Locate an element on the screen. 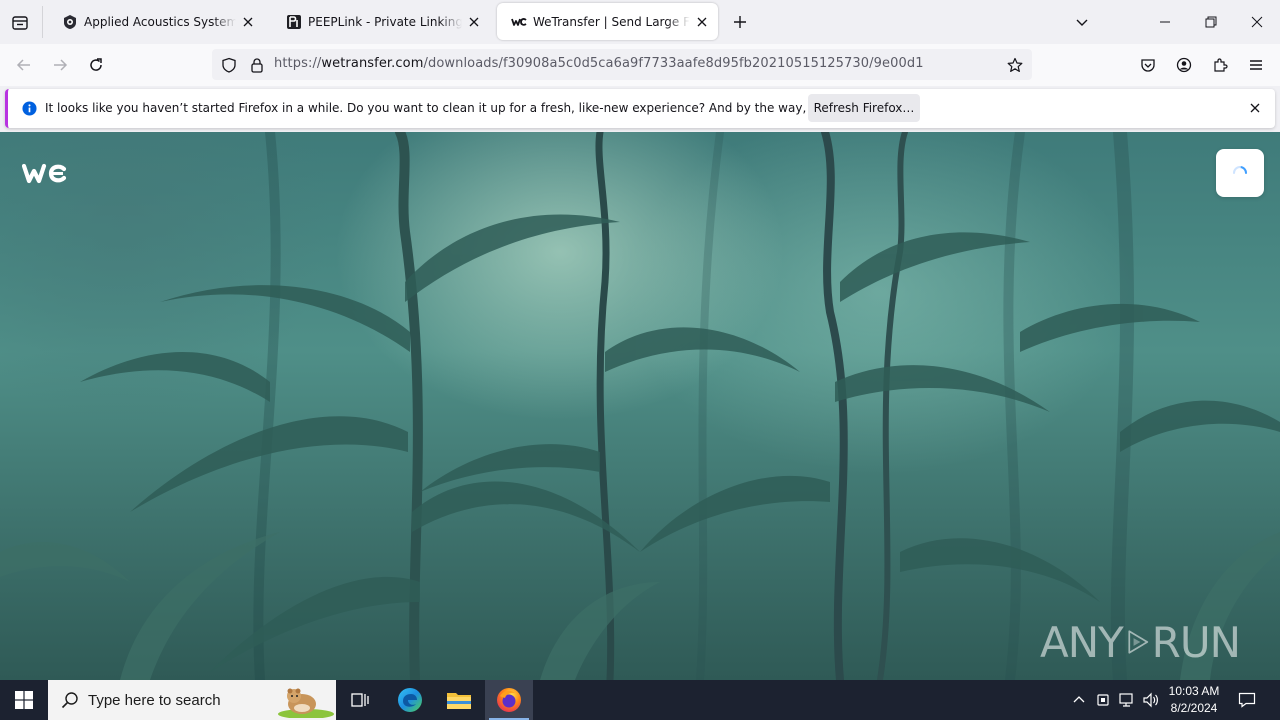 The height and width of the screenshot is (720, 1280). minimize-button is located at coordinates (1165, 22).